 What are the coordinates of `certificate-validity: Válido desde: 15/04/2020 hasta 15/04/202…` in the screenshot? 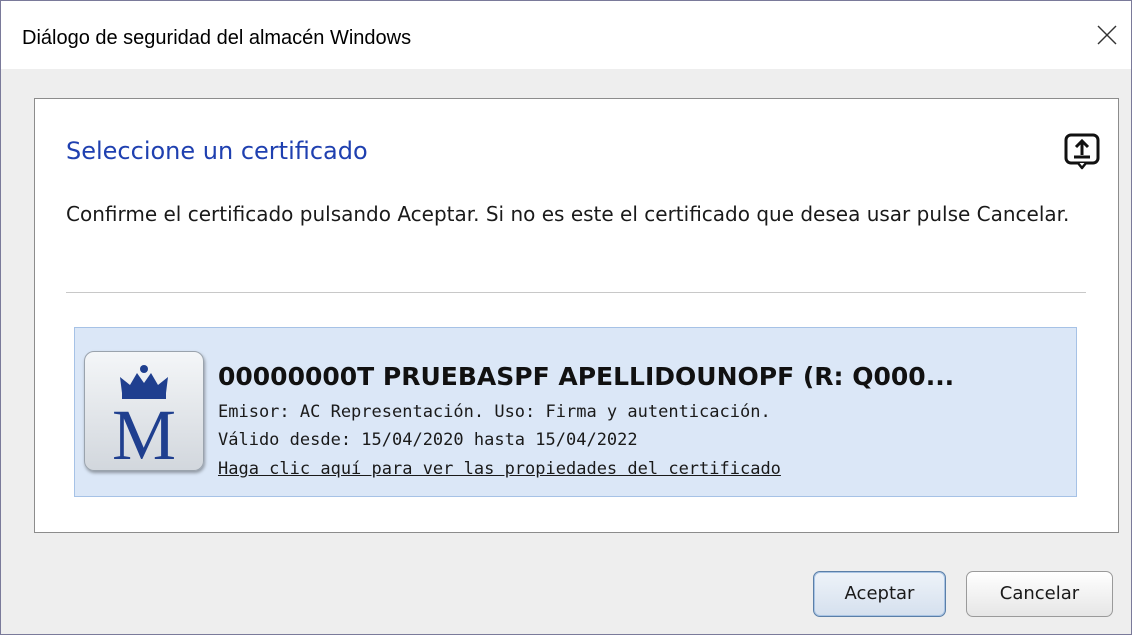 It's located at (428, 440).